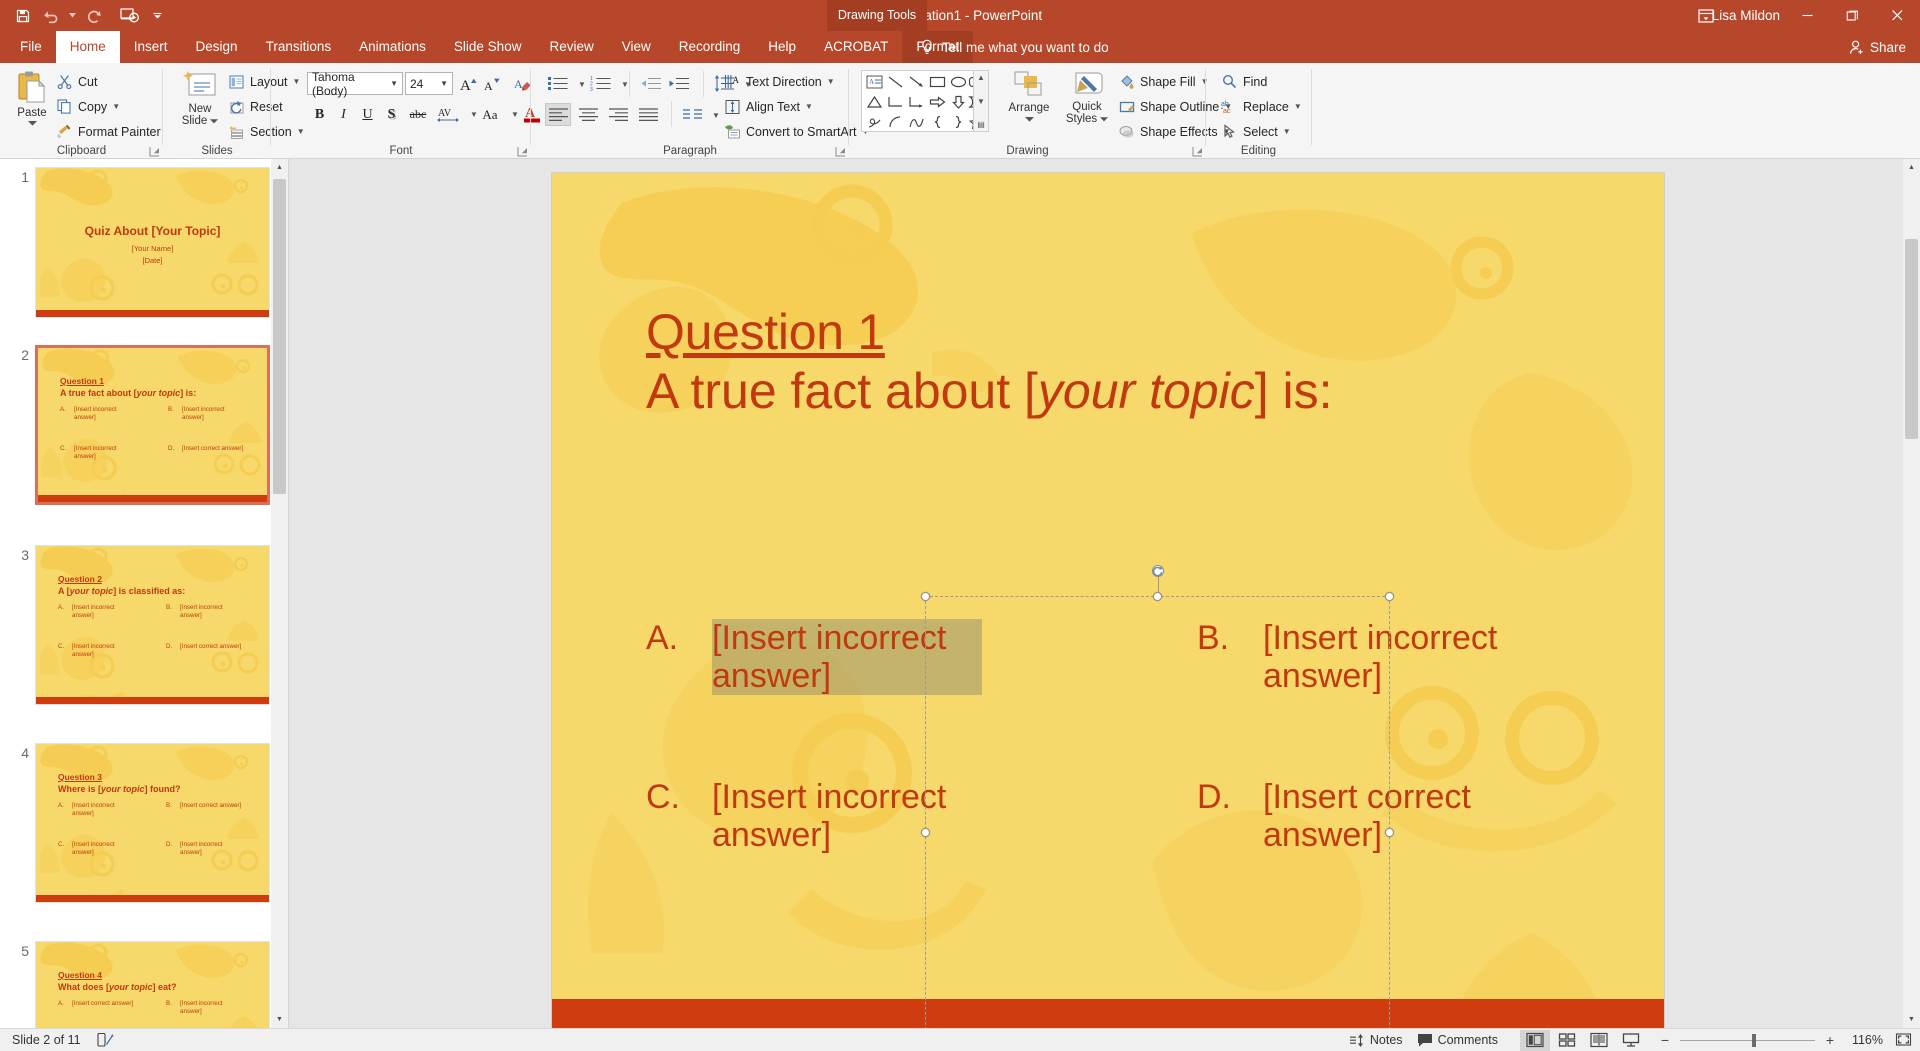  I want to click on elbow-connector-icon, so click(895, 101).